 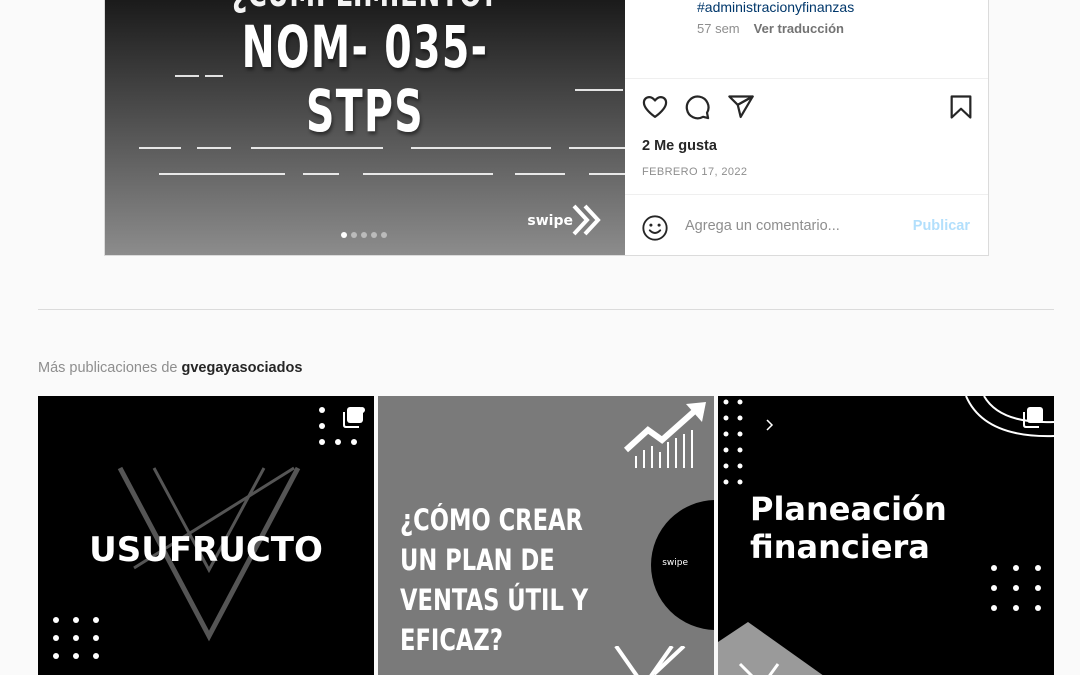 I want to click on brand-v-logo, so click(x=650, y=660).